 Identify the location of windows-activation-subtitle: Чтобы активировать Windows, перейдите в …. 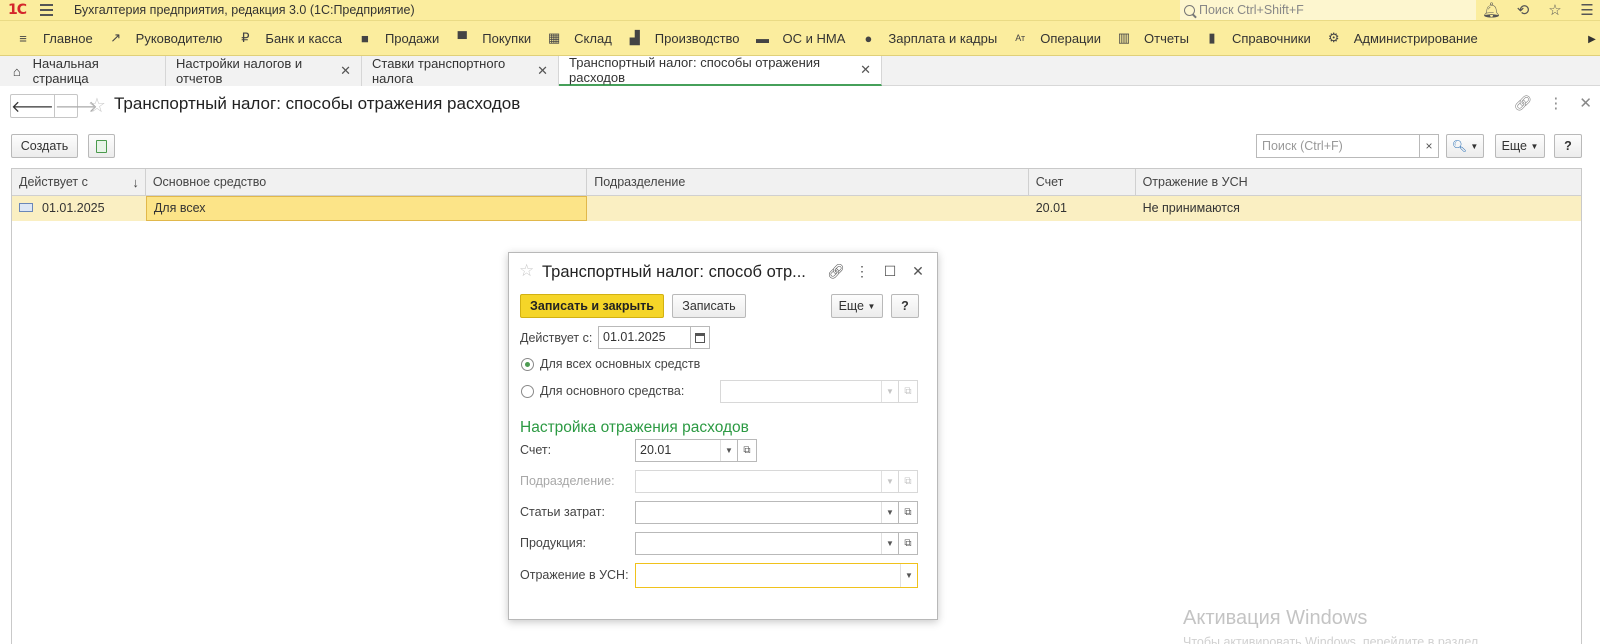
(1331, 639).